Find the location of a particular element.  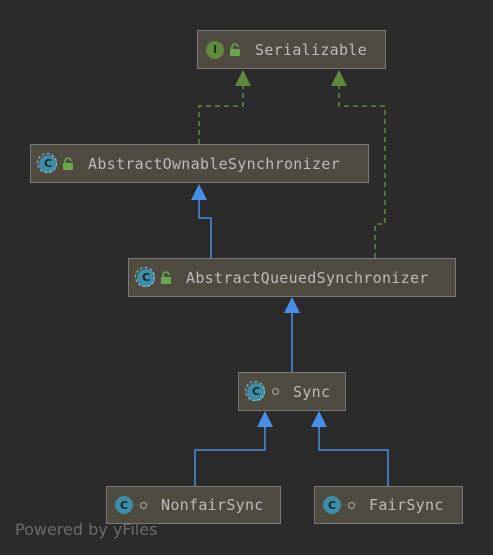

arrowhead-aos is located at coordinates (199, 192).